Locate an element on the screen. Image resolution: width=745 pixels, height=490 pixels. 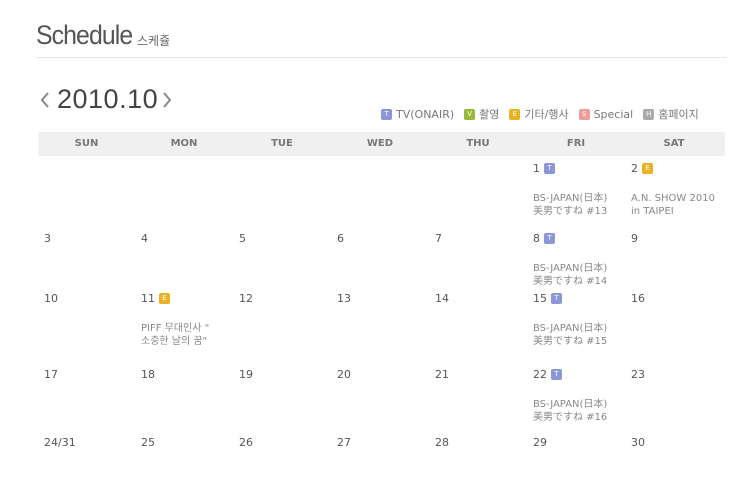
day-cell: 25 is located at coordinates (184, 450).